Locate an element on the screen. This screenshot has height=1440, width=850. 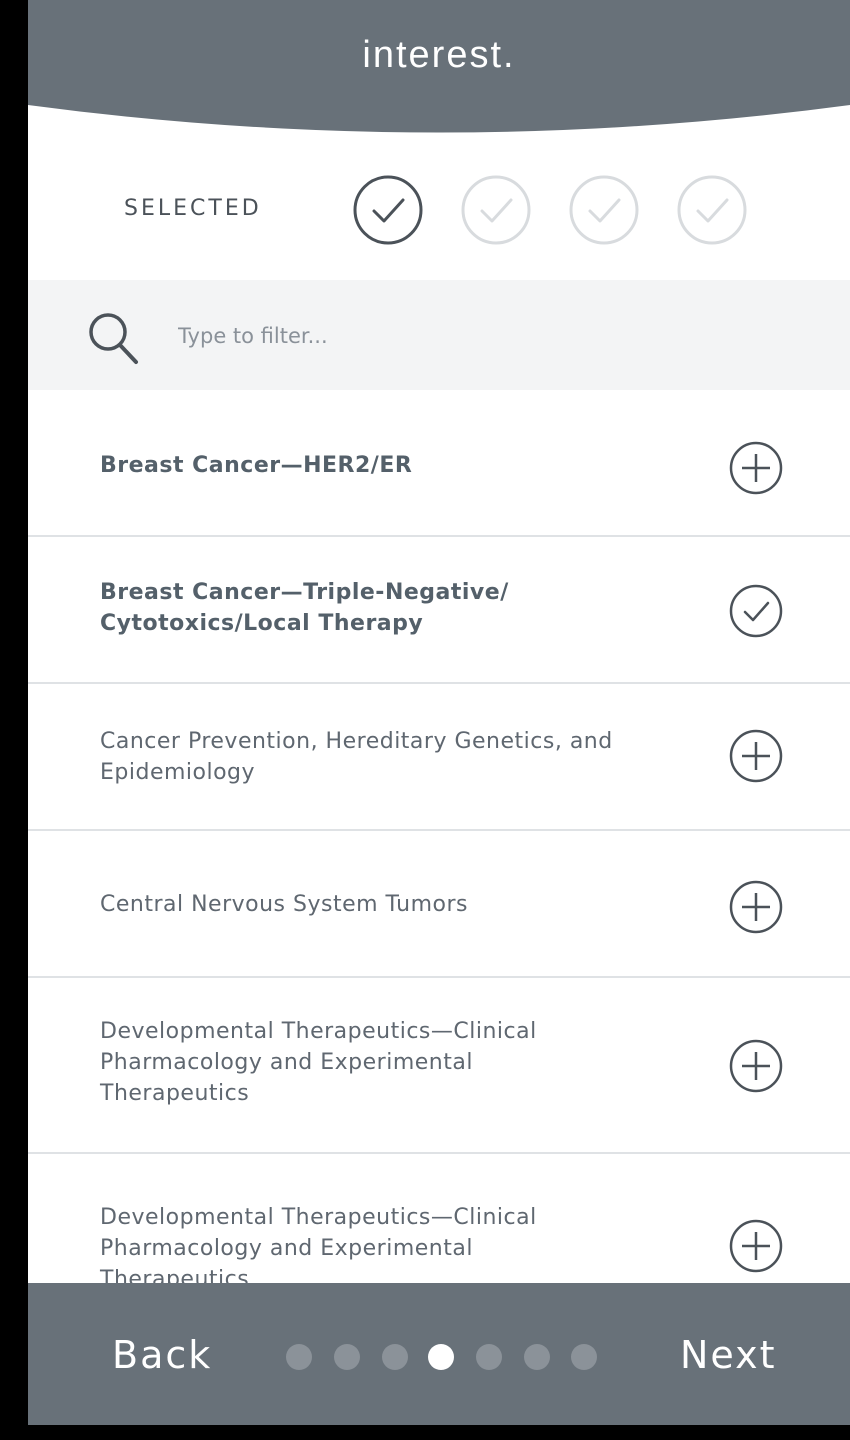
page-dot-4-current is located at coordinates (441, 1357).